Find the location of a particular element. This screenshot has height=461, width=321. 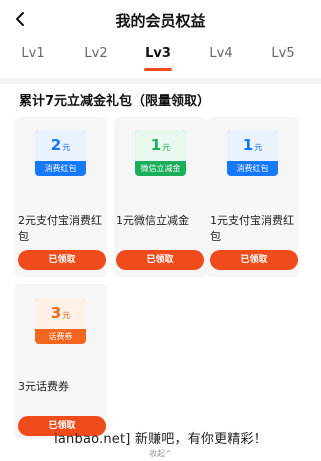

reward-name: 3元话费券 is located at coordinates (43, 386).